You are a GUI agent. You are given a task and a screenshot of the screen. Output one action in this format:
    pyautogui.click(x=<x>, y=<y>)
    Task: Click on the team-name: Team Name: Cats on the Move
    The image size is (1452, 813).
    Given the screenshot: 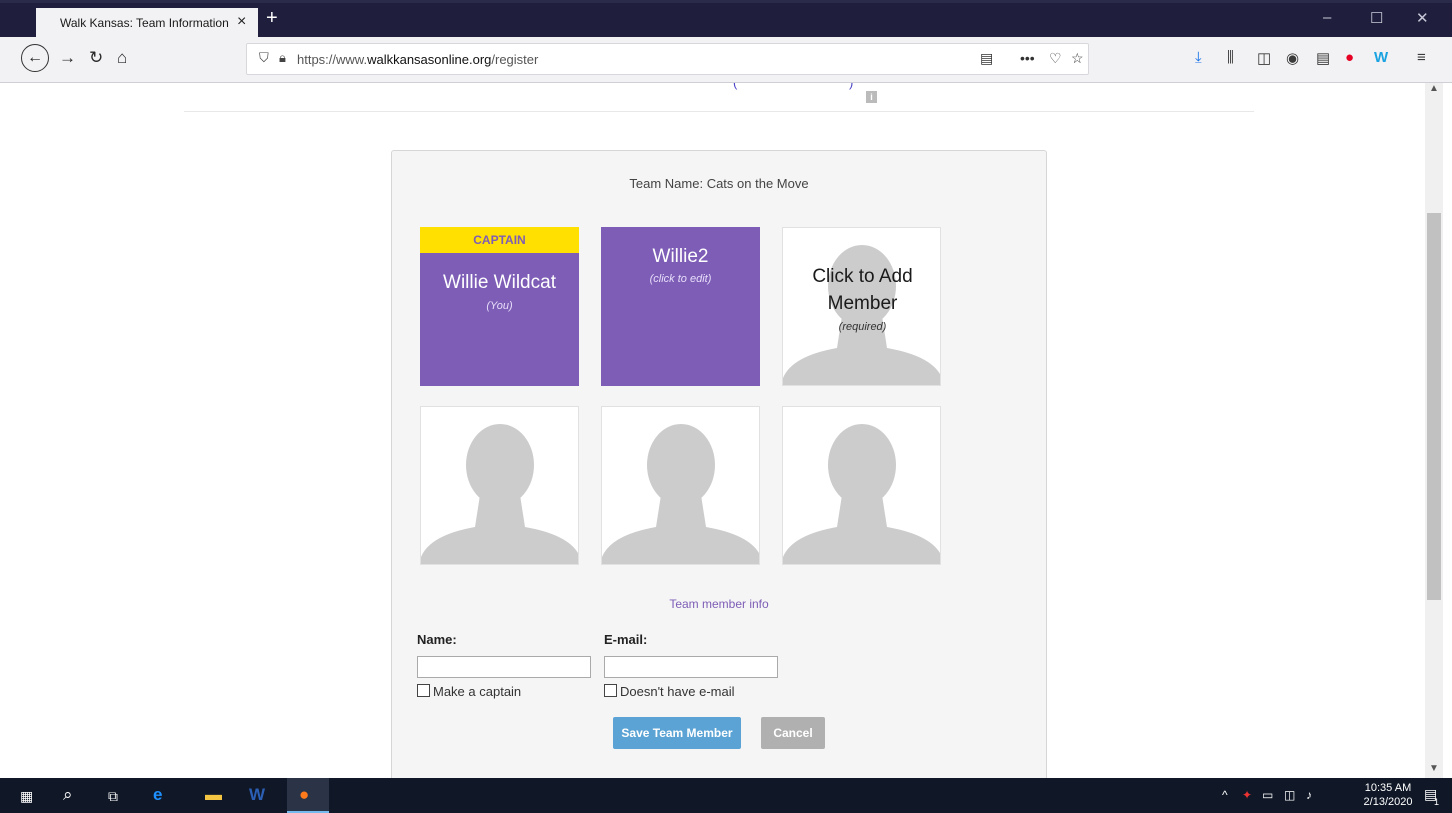 What is the action you would take?
    pyautogui.click(x=719, y=183)
    